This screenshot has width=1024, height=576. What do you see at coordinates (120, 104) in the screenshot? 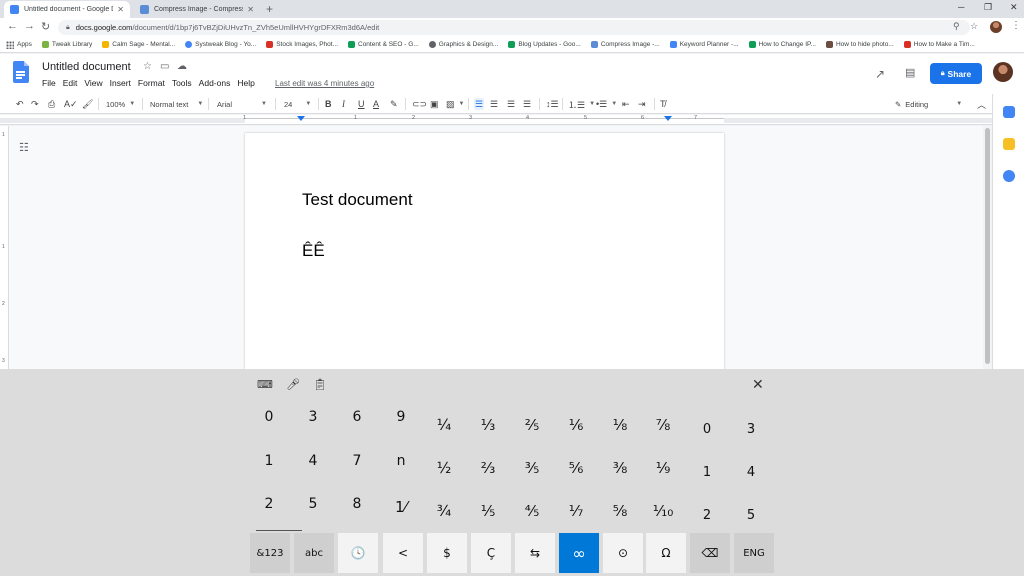
I see `zoom-select: 100% ▼` at bounding box center [120, 104].